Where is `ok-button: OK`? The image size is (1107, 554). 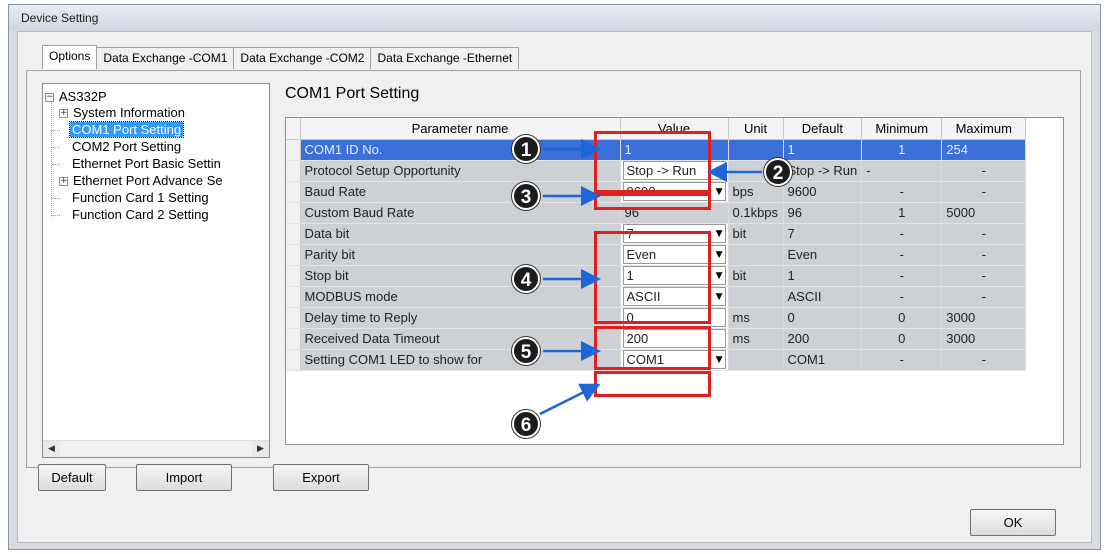
ok-button: OK is located at coordinates (1013, 522).